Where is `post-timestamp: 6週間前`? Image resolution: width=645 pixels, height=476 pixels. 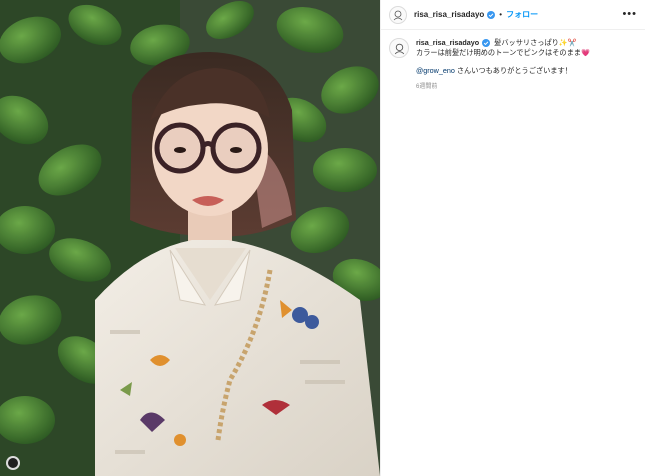
post-timestamp: 6週間前 is located at coordinates (503, 87).